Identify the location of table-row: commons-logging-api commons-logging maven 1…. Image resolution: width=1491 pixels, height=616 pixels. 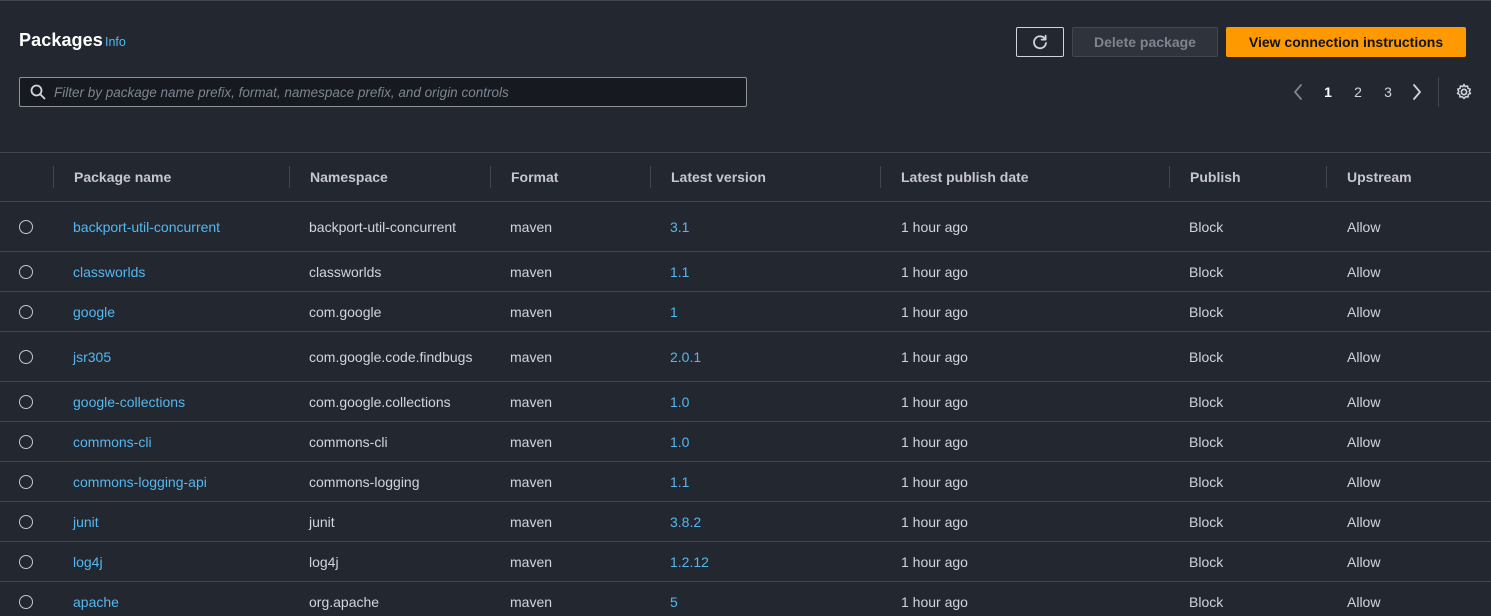
(745, 482).